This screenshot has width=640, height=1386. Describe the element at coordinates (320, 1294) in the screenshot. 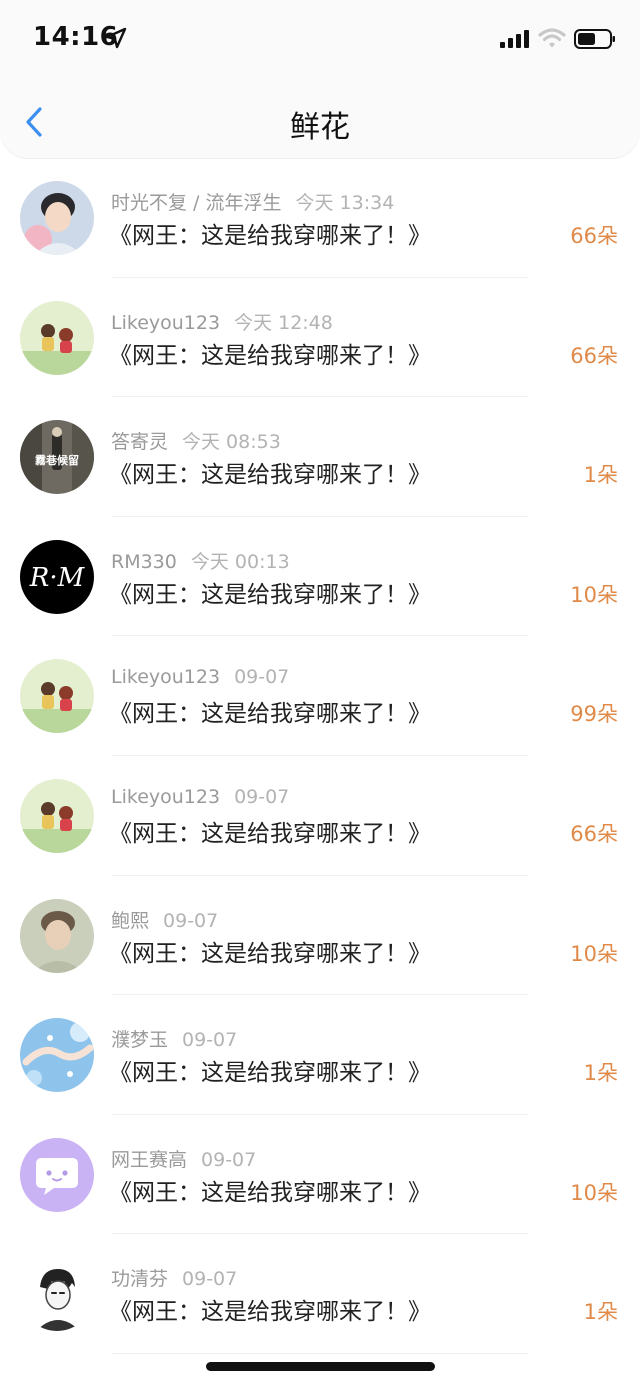

I see `list-item: 功清芬 09-07 《网王：这是给我穿哪来了！》 1朵` at that location.